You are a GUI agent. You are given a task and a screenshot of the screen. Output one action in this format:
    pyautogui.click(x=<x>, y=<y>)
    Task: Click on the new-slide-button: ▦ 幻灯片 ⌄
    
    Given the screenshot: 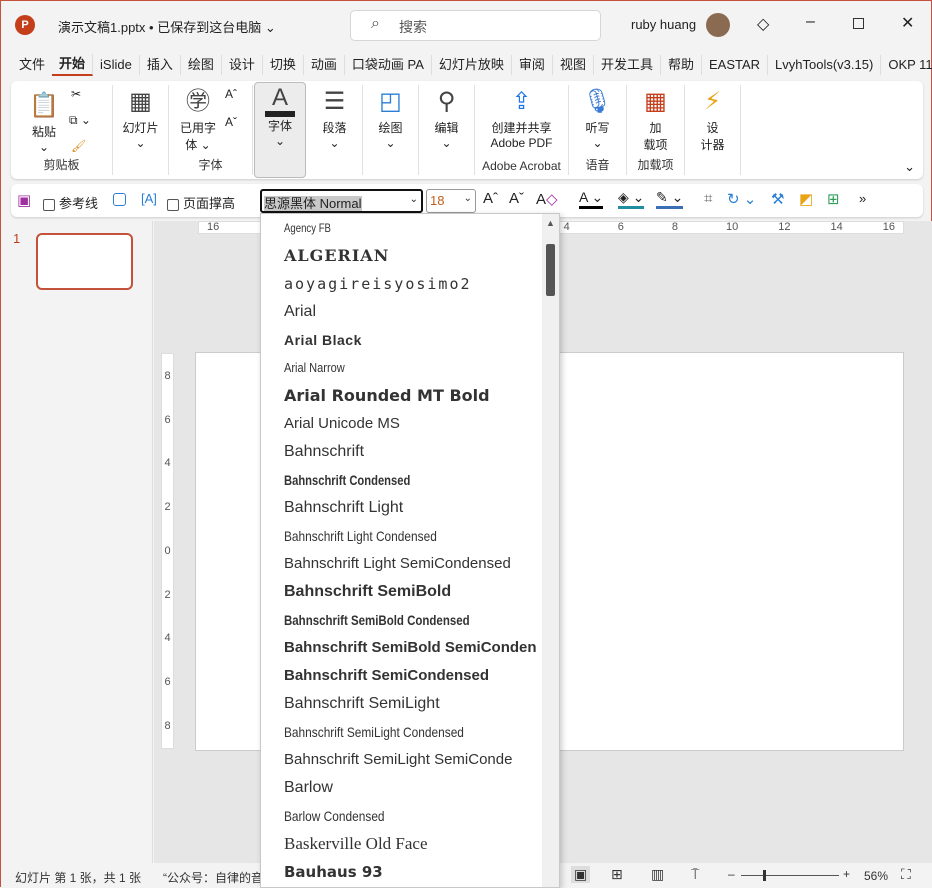 What is the action you would take?
    pyautogui.click(x=140, y=117)
    